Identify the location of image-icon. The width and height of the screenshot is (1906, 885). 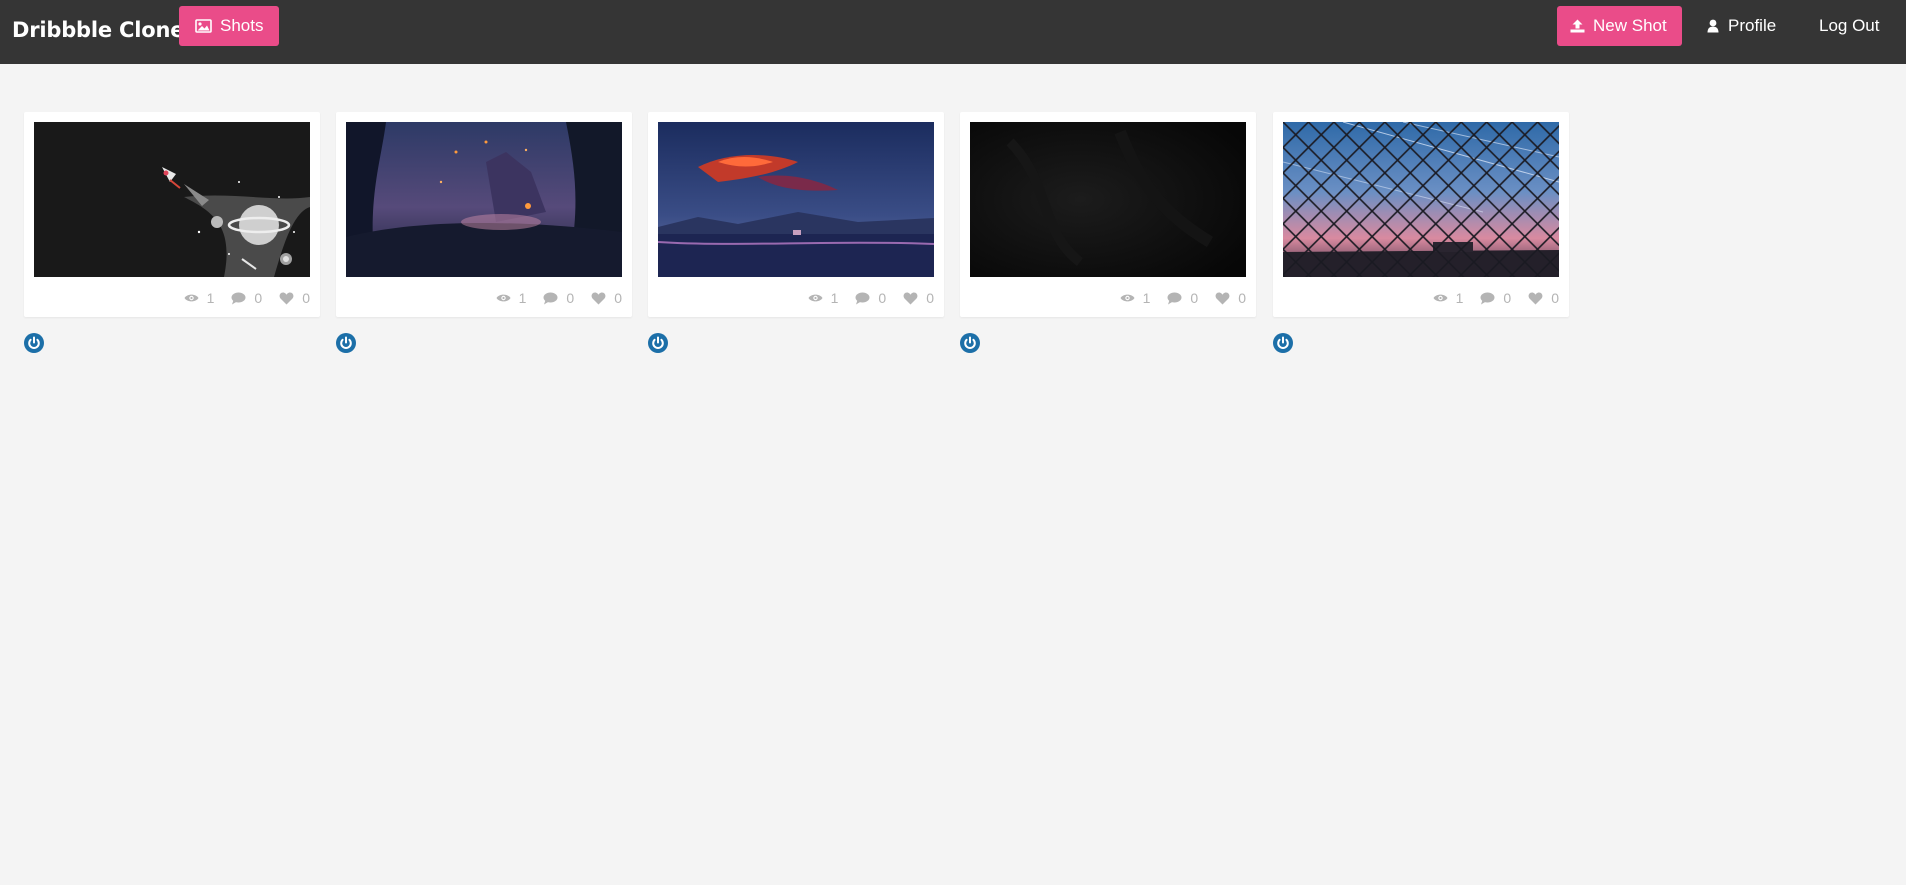
(203, 26).